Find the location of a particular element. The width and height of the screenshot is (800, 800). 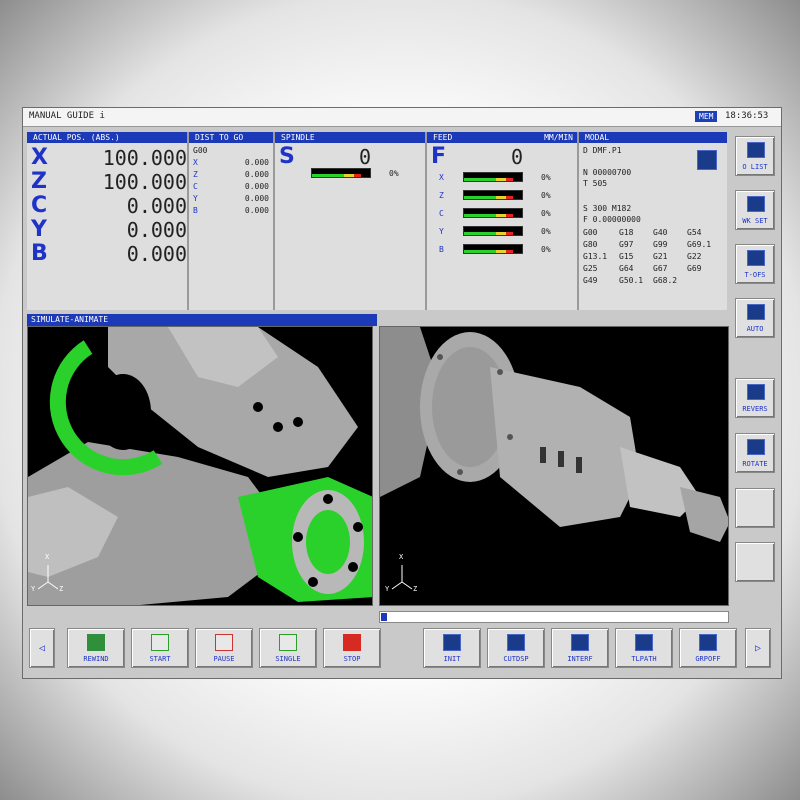

softkey-cutdsp: CUTDSP is located at coordinates (516, 648).